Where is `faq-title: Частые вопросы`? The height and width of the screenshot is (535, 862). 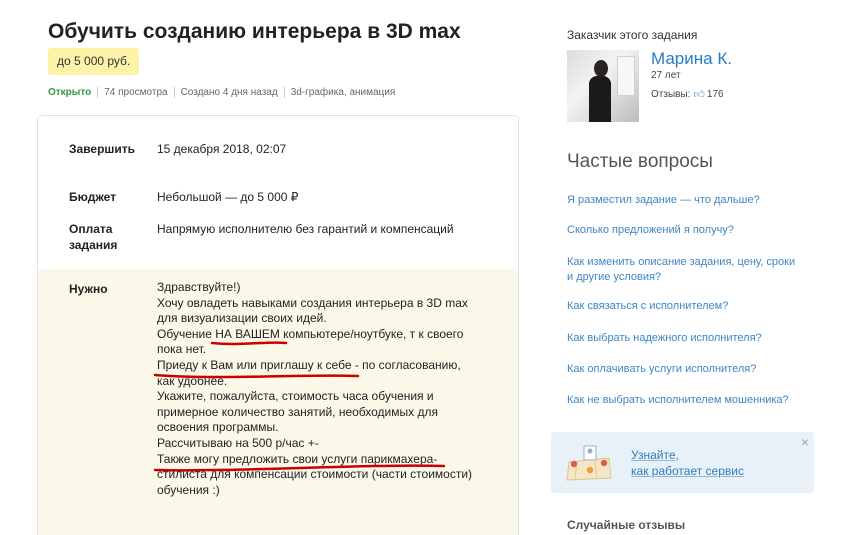
faq-title: Частые вопросы is located at coordinates (640, 161).